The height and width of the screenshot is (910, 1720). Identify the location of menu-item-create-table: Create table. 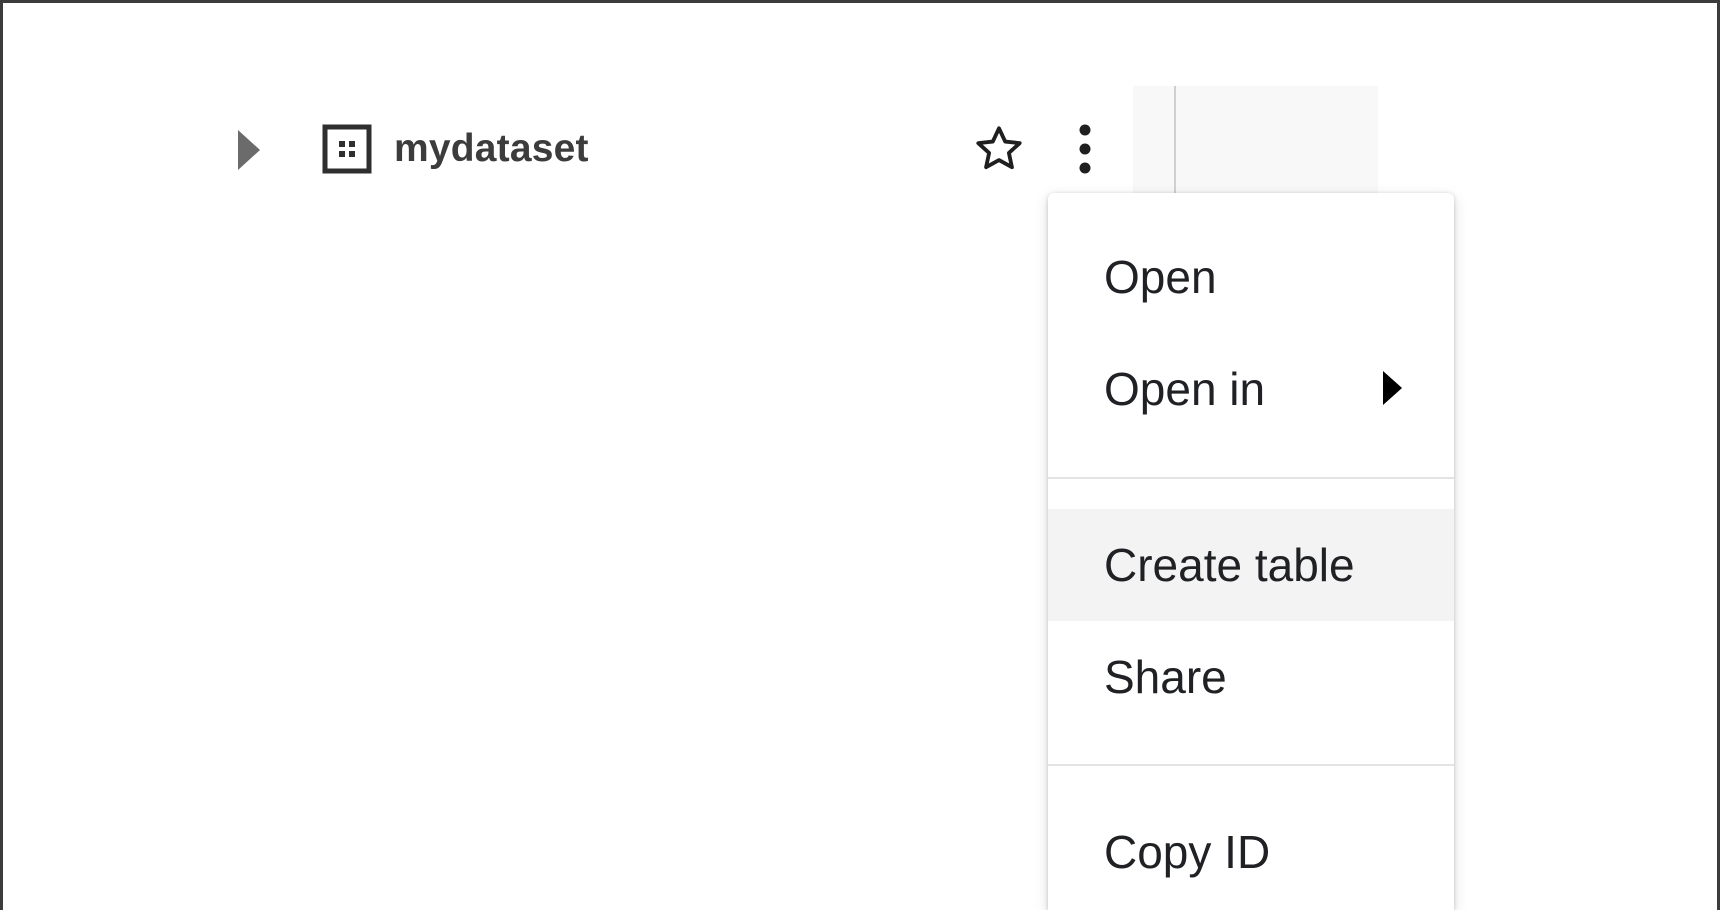
(1251, 565).